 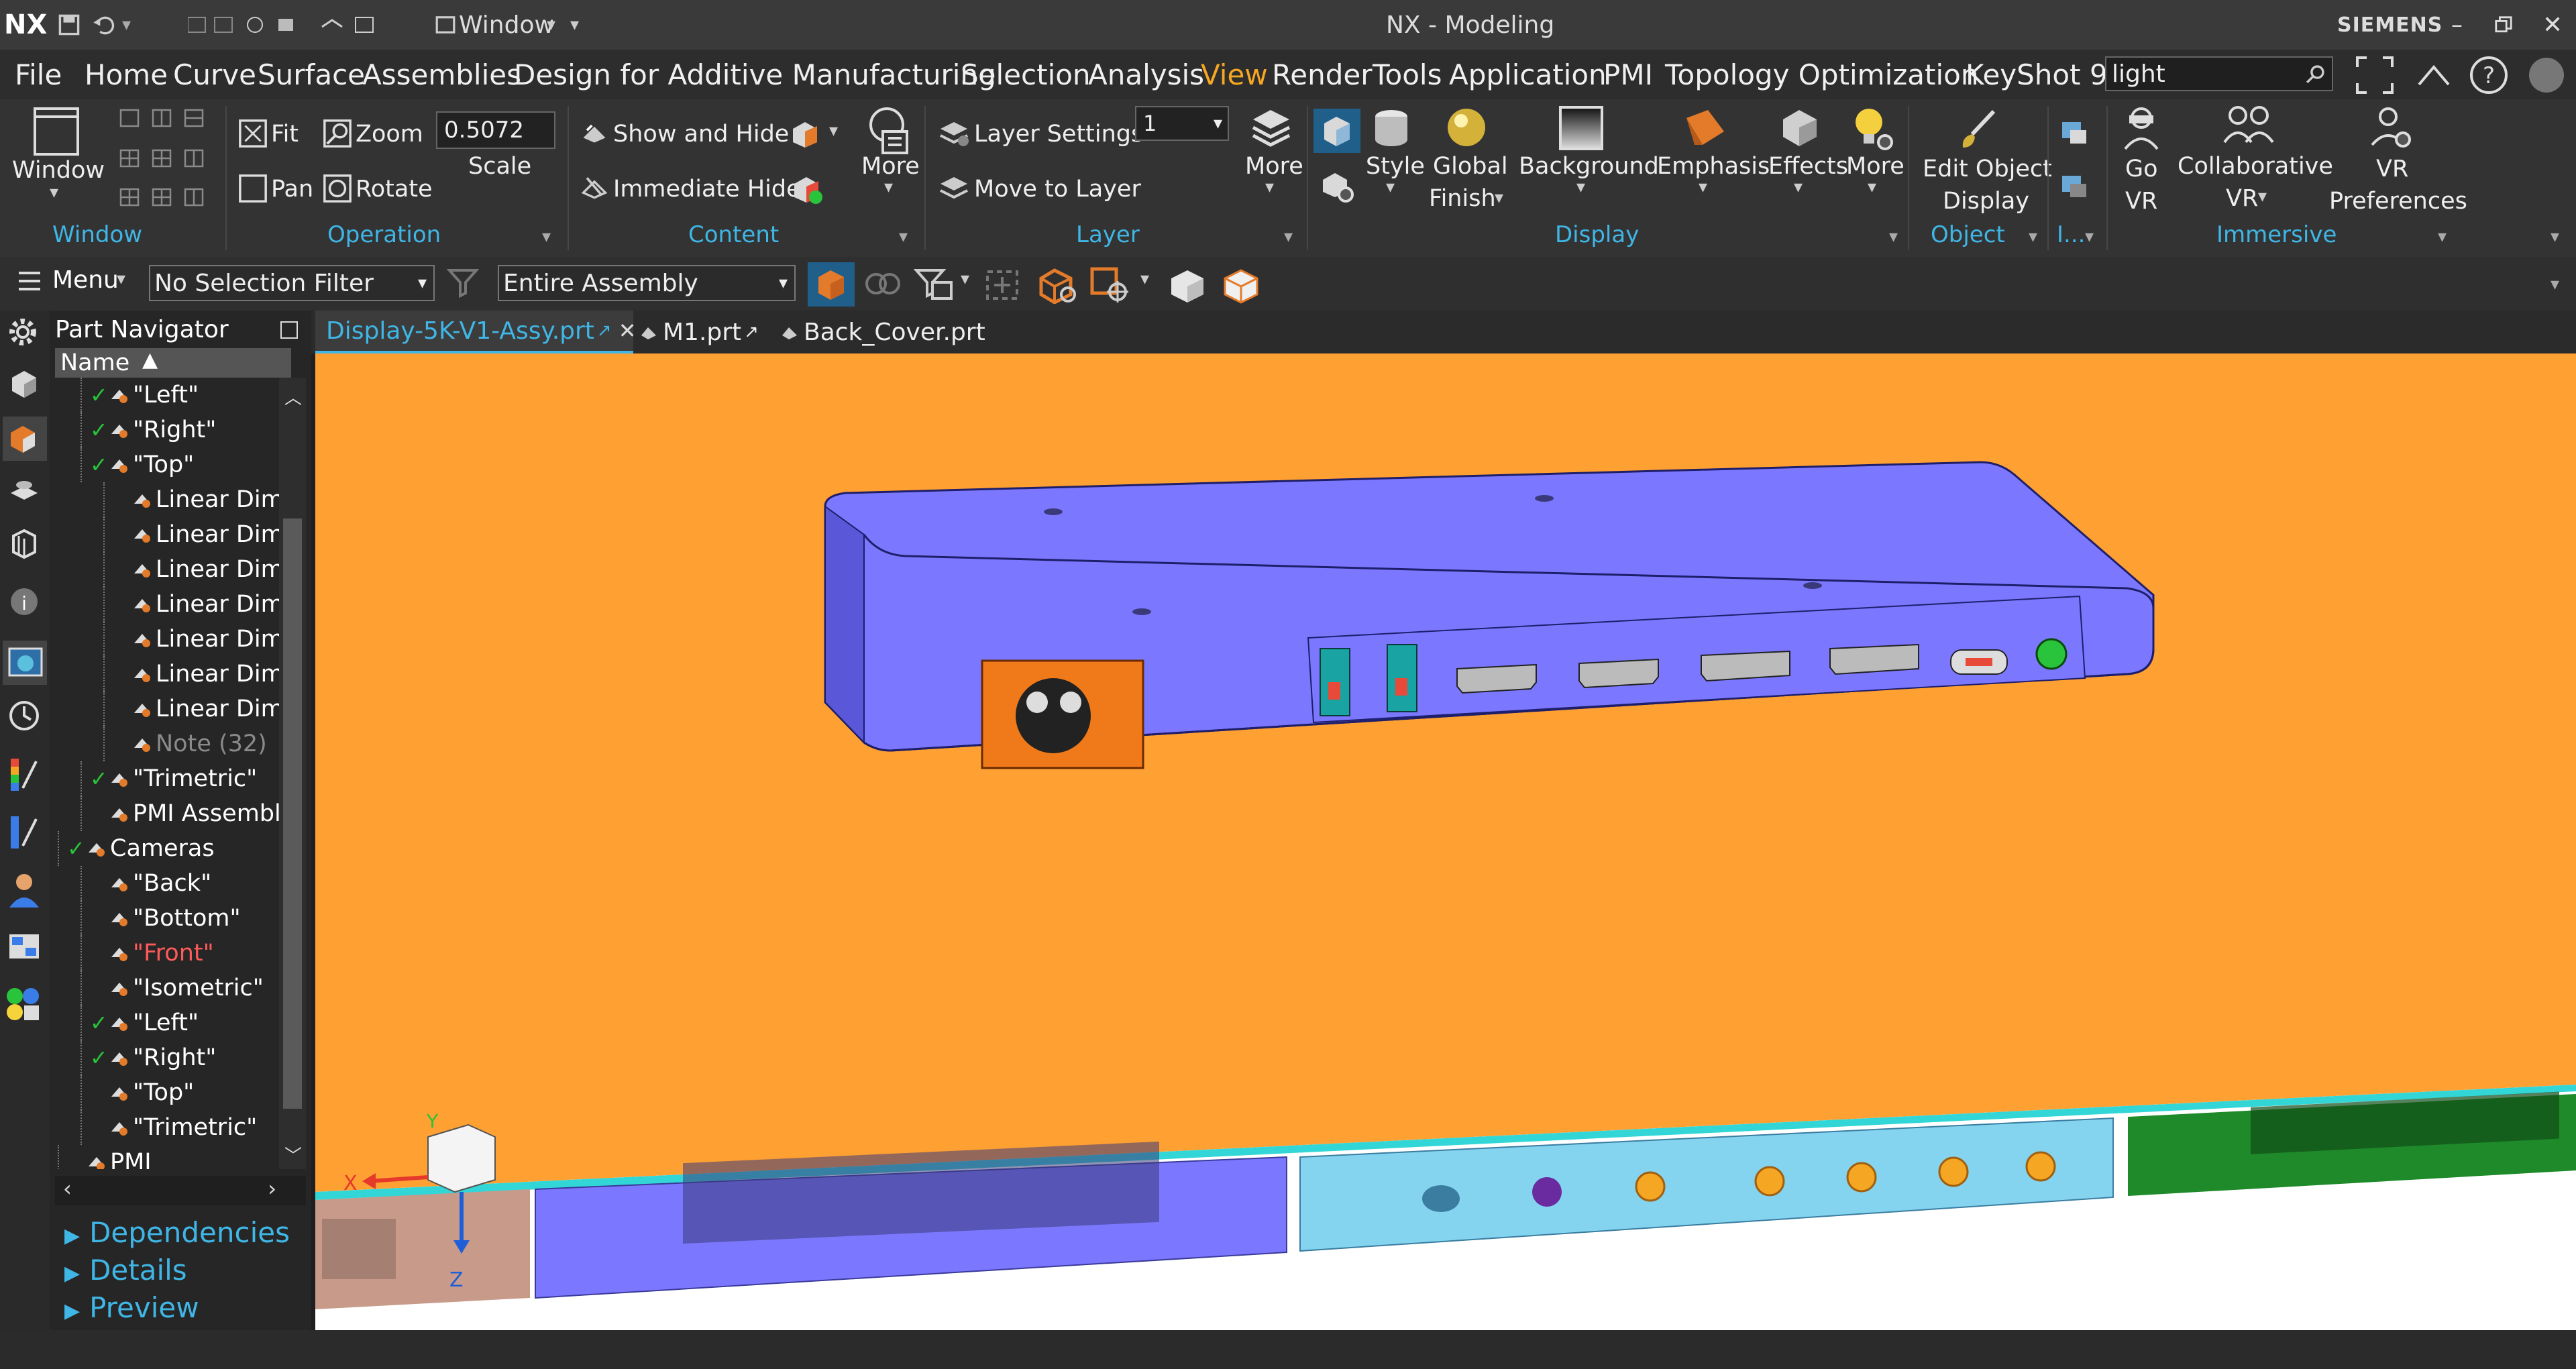 I want to click on collaborative-vr-icon, so click(x=2248, y=126).